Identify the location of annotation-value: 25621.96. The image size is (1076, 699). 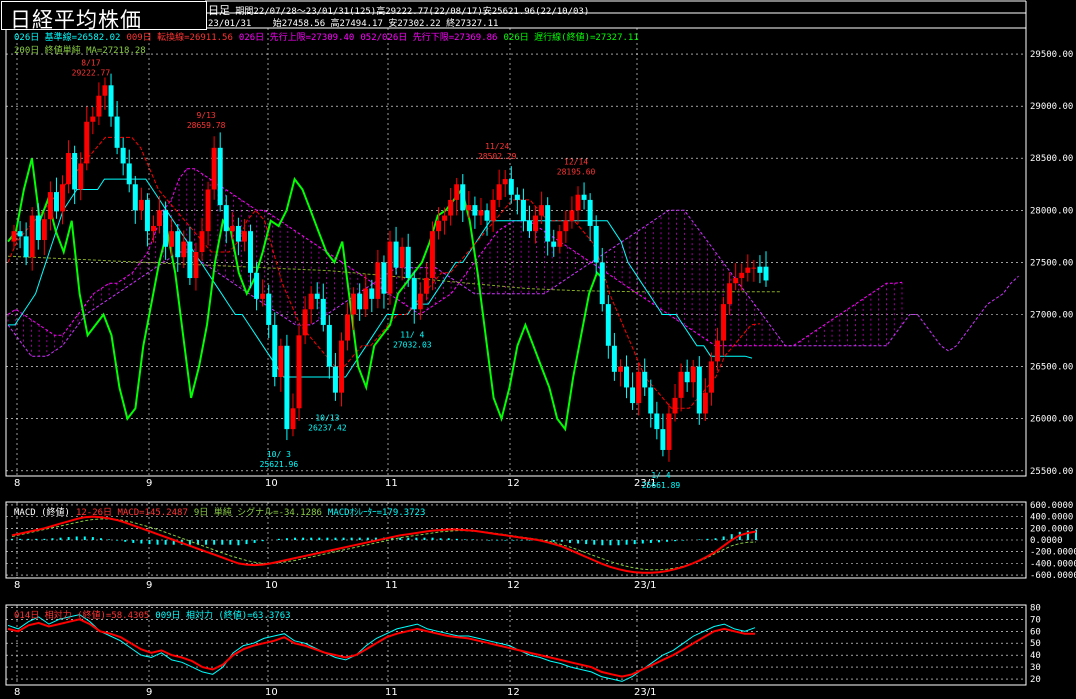
(279, 464).